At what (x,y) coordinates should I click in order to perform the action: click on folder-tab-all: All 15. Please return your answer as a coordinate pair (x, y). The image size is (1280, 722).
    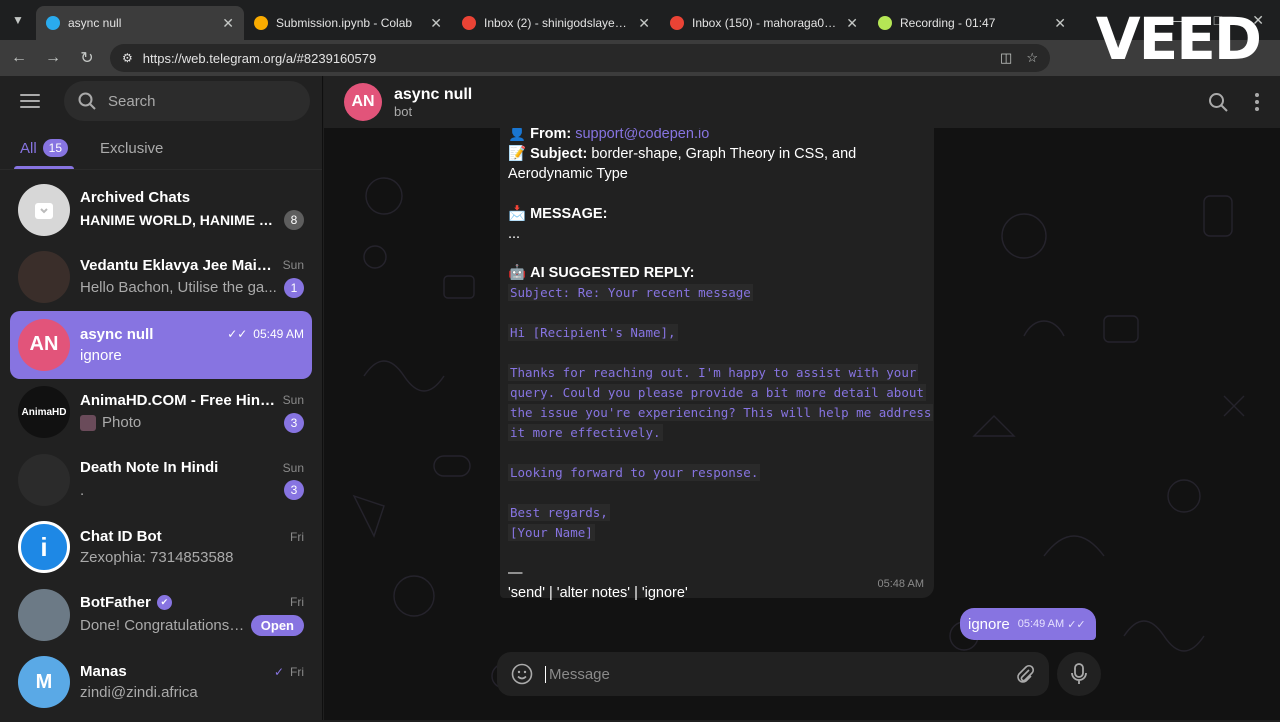
    Looking at the image, I should click on (44, 154).